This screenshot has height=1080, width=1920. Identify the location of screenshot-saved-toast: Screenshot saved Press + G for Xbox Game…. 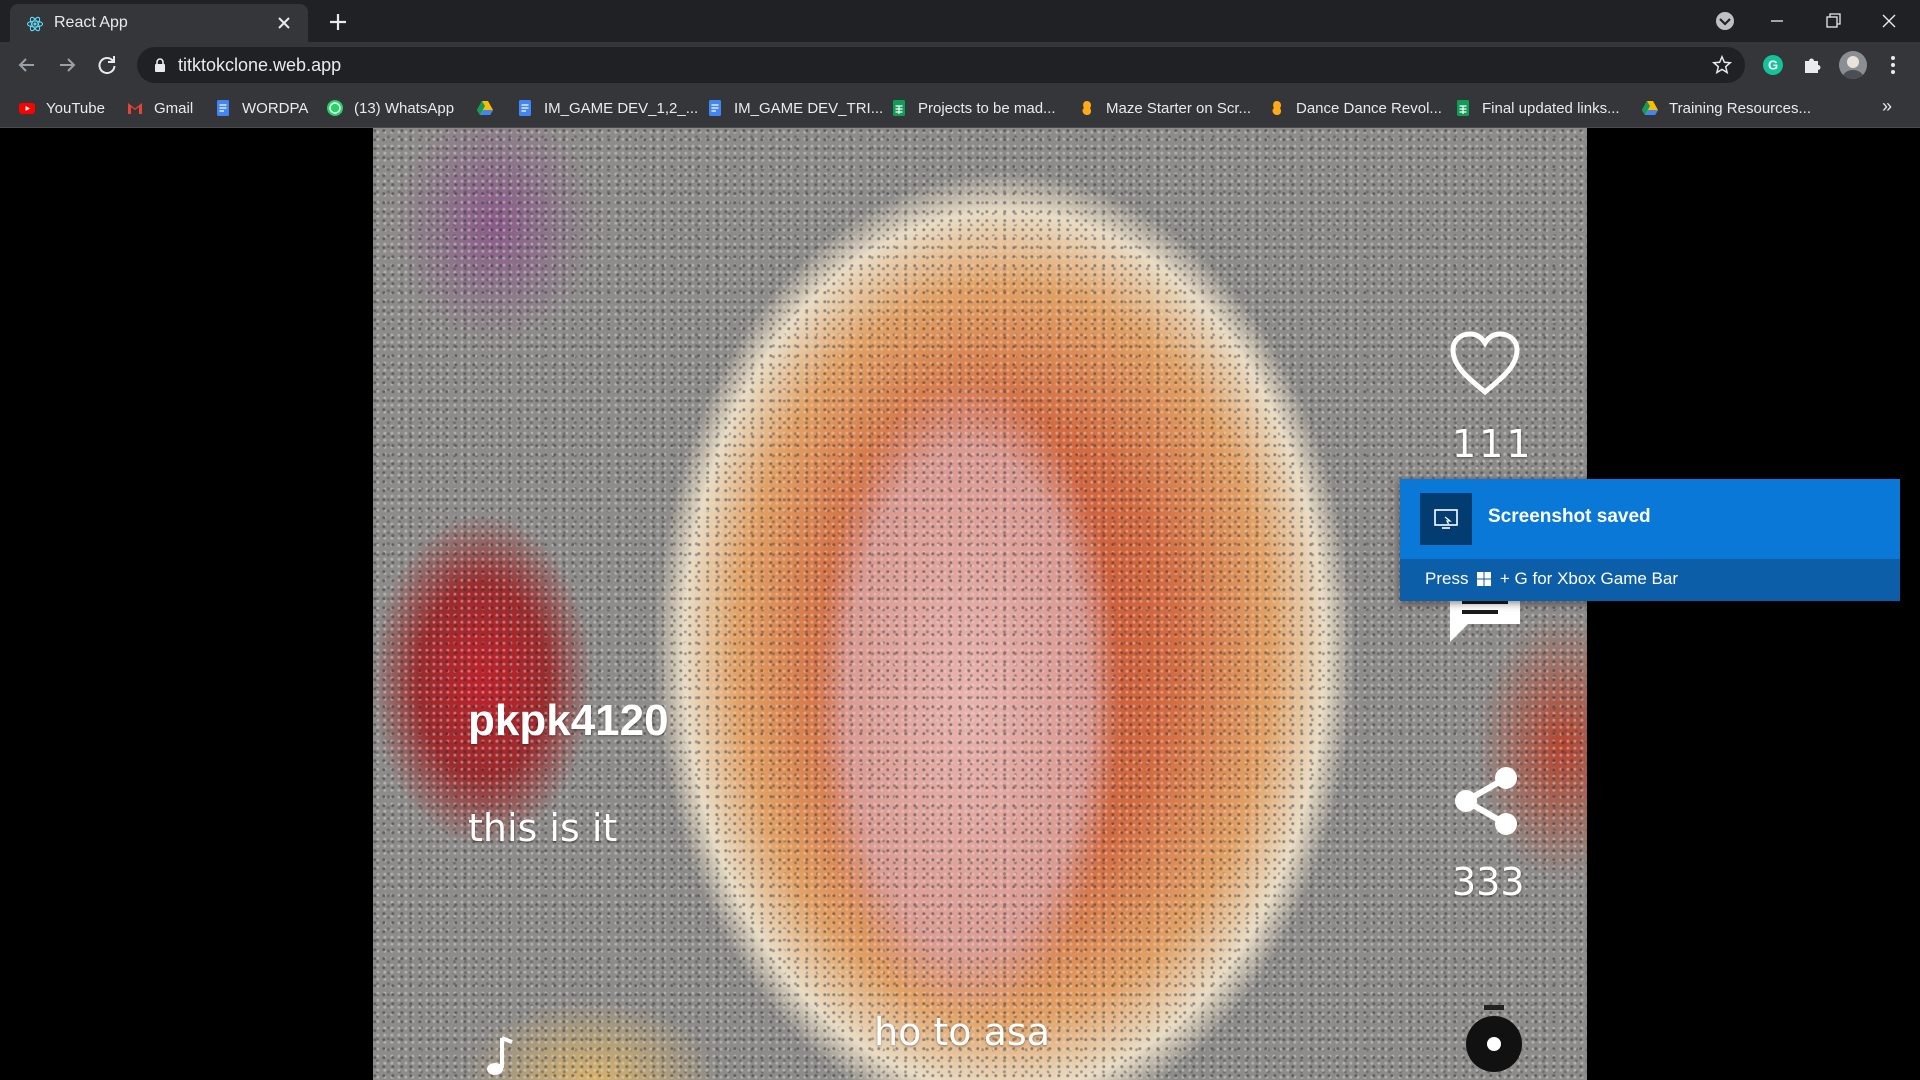
(1650, 540).